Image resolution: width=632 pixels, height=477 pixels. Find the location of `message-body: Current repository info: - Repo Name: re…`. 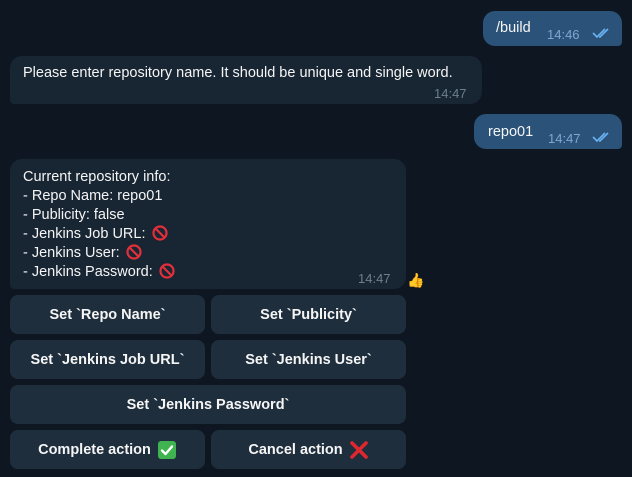

message-body: Current repository info: - Repo Name: re… is located at coordinates (99, 225).